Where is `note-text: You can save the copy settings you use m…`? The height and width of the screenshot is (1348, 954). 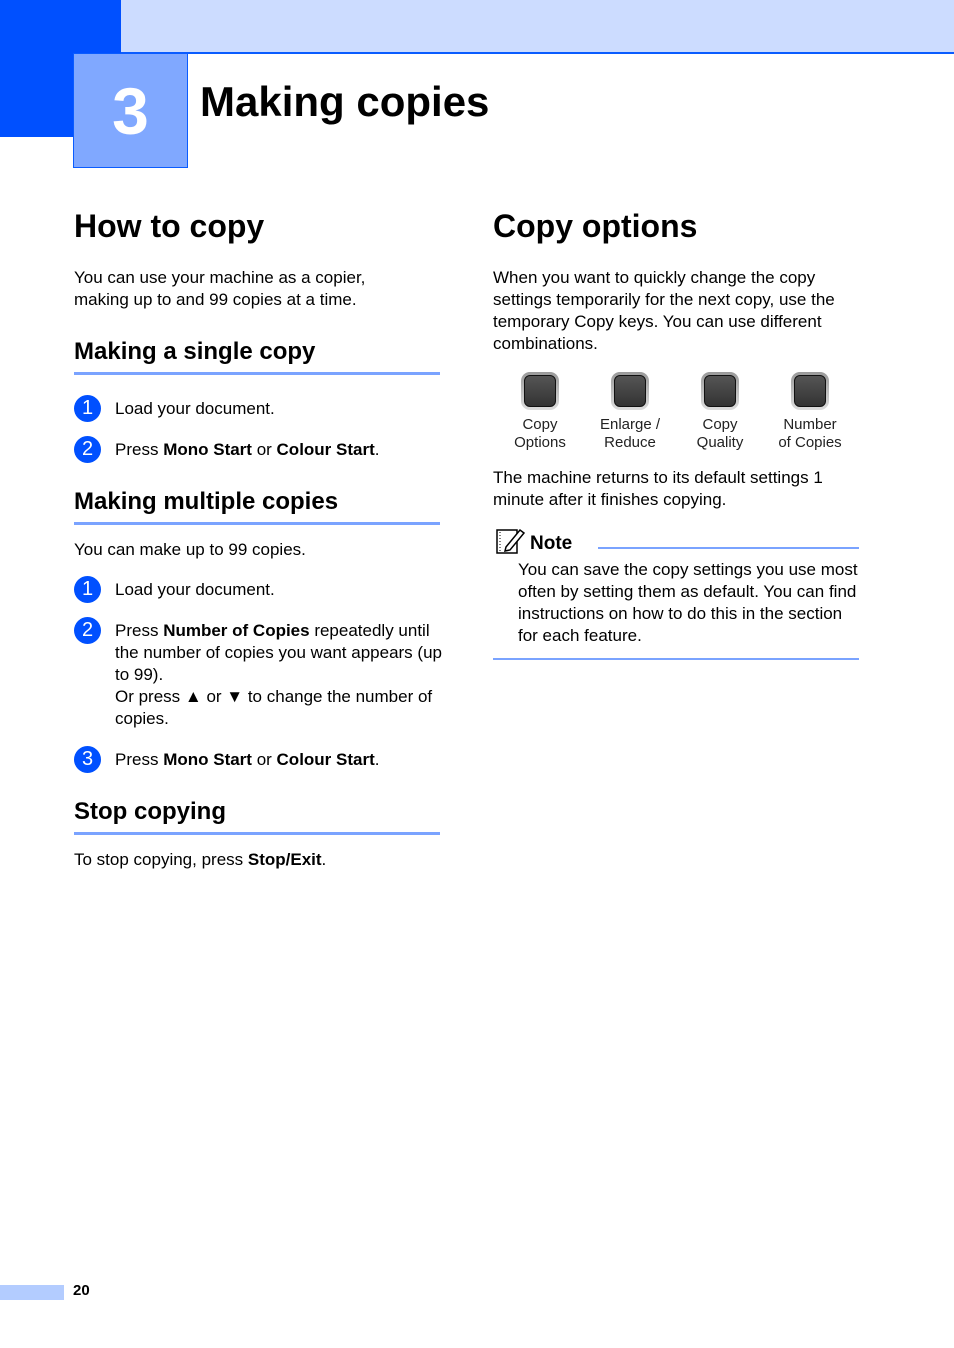 note-text: You can save the copy settings you use m… is located at coordinates (688, 602).